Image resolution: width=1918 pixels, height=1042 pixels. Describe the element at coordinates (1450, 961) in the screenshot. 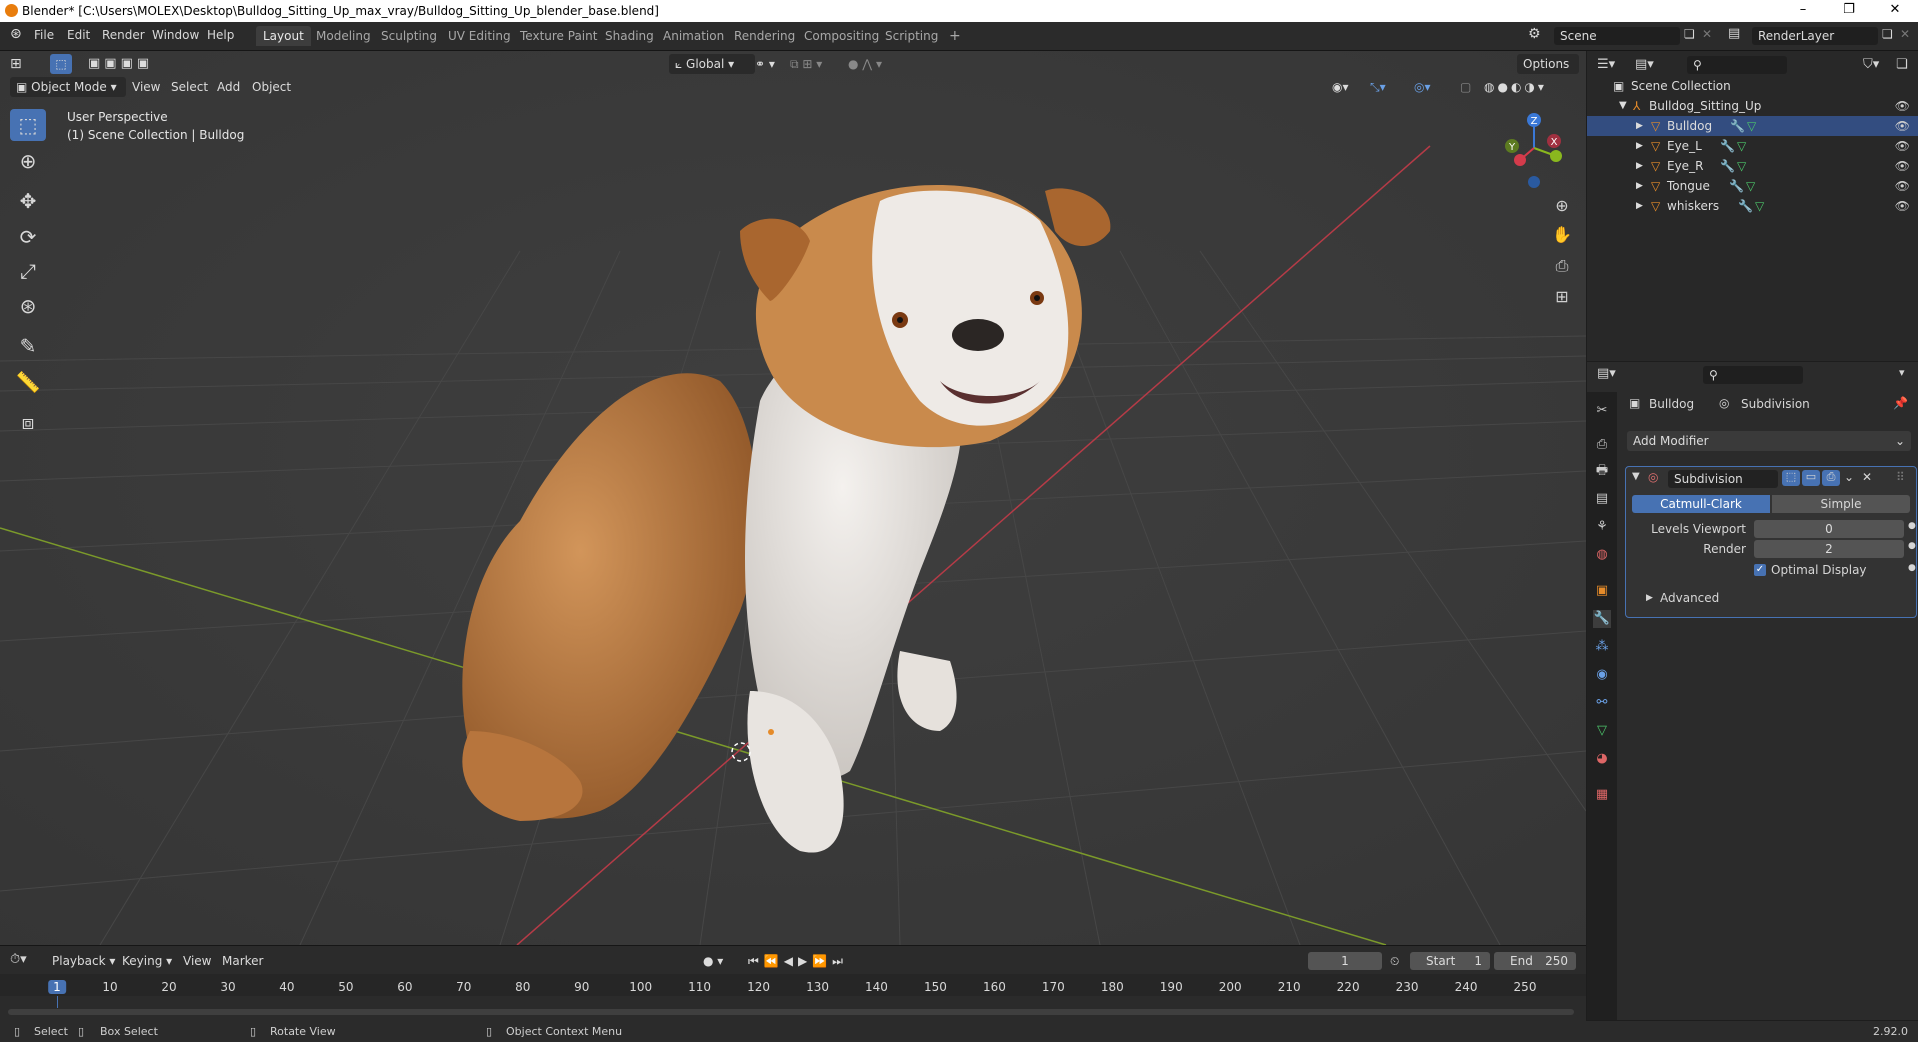

I see `start-frame-field: Start 1` at that location.